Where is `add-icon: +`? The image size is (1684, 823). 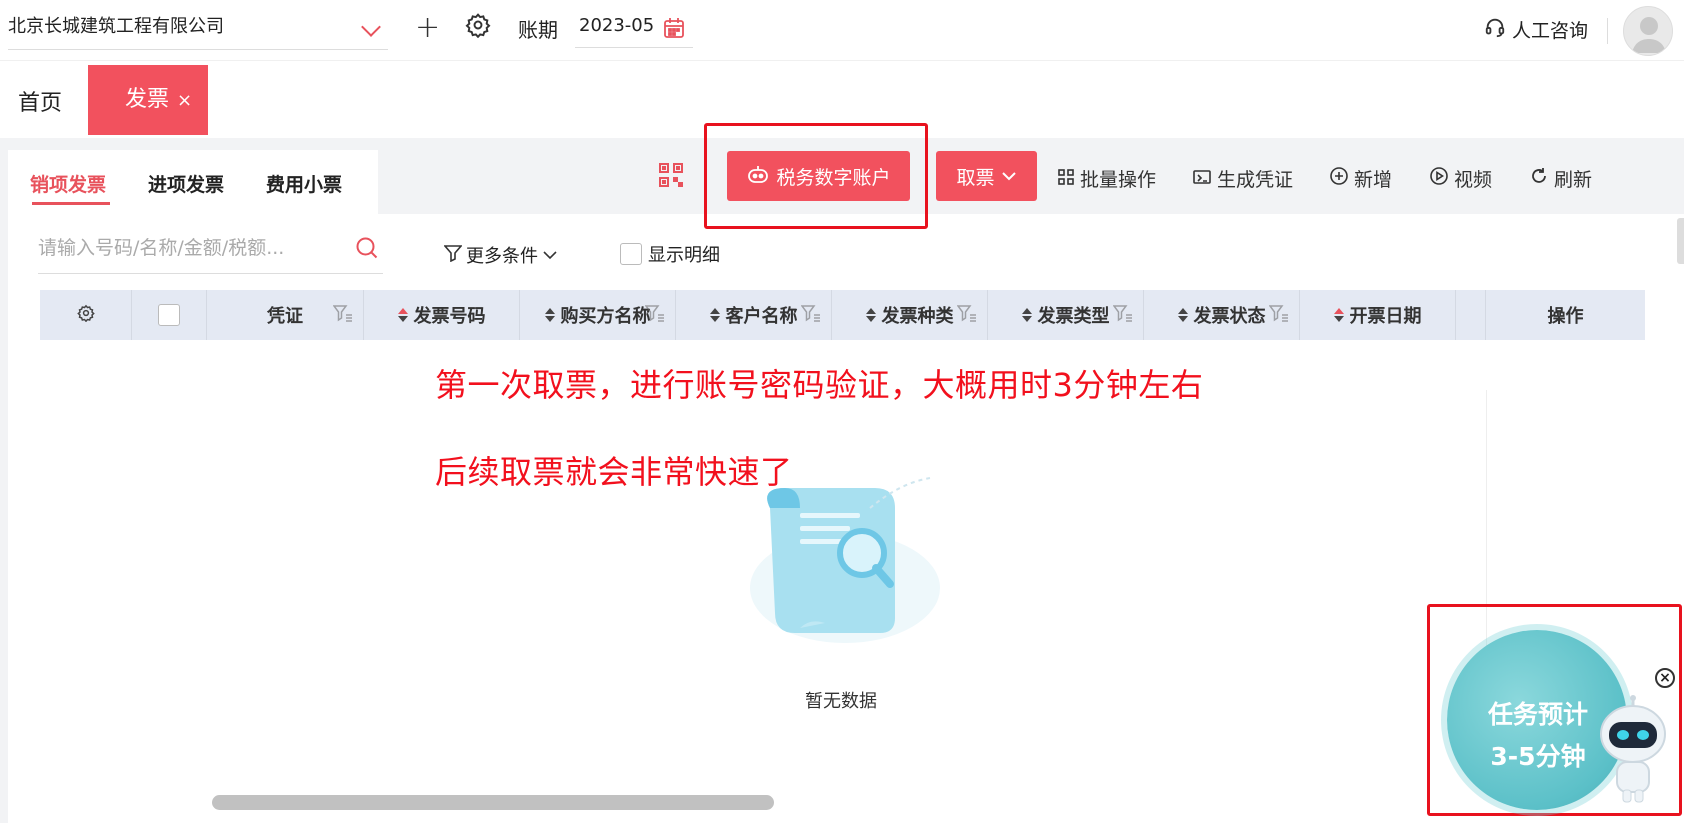 add-icon: + is located at coordinates (427, 27).